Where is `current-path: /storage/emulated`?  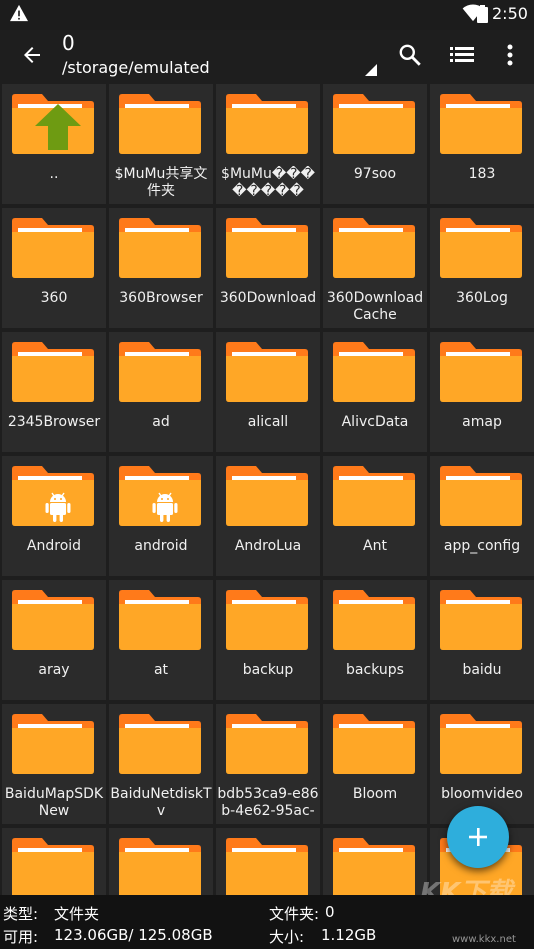 current-path: /storage/emulated is located at coordinates (136, 67).